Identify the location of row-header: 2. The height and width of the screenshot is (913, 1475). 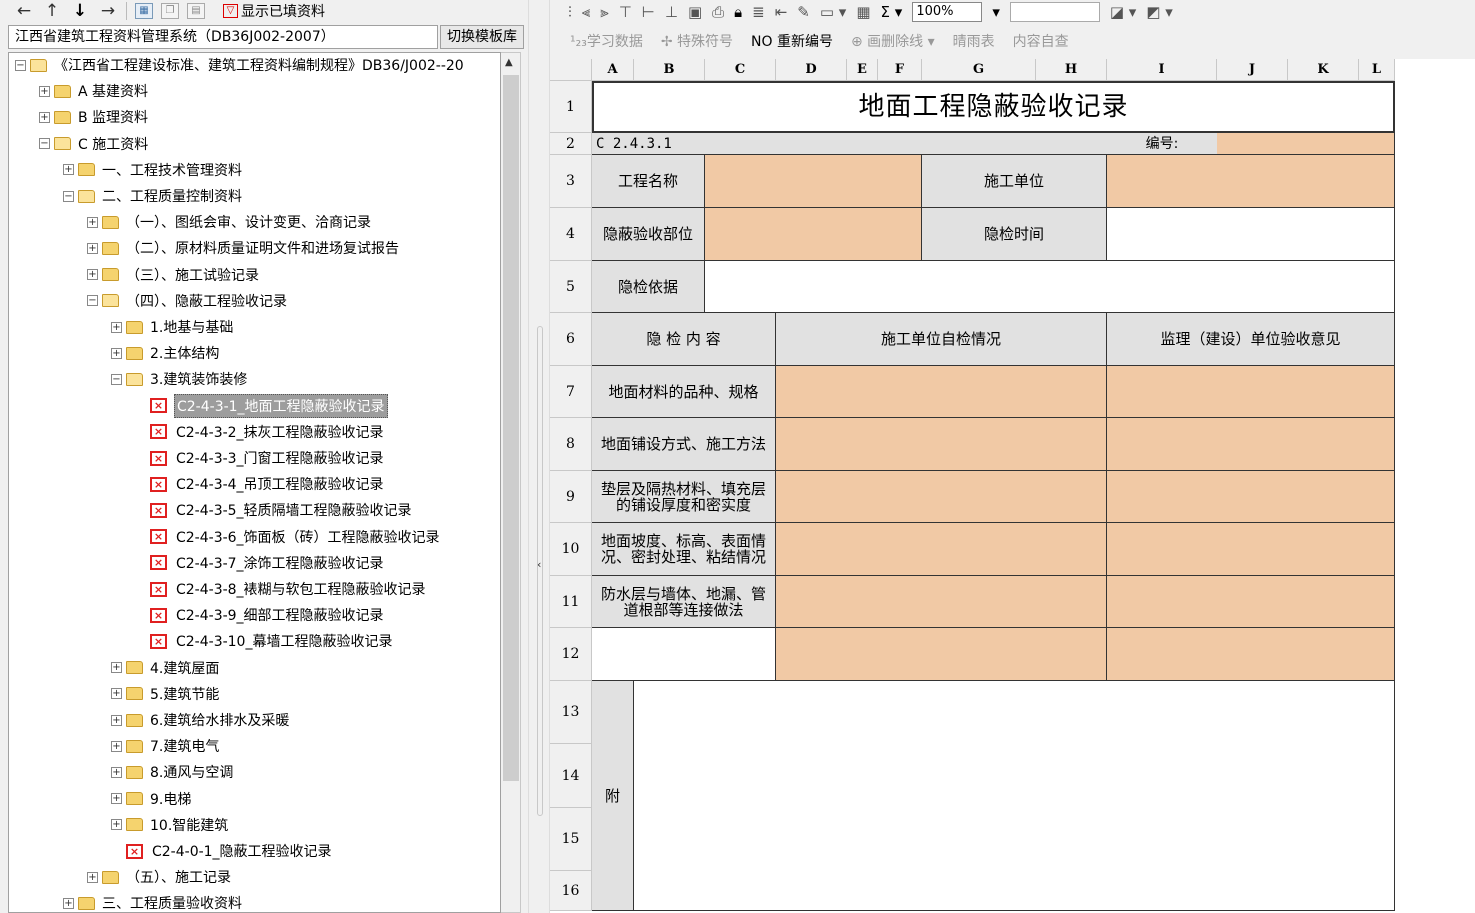
(571, 144).